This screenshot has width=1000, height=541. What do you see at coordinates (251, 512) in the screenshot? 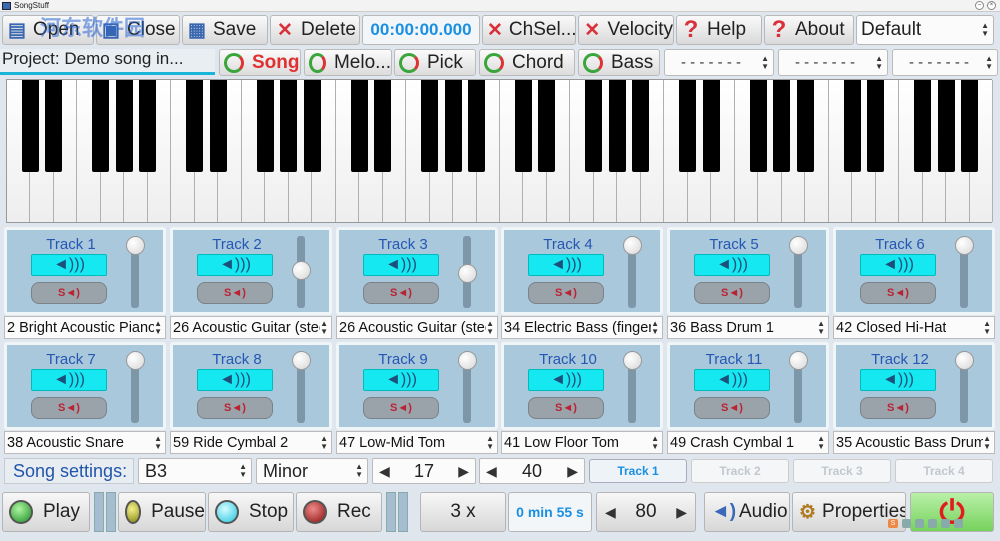
I see `stop-button: Stop` at bounding box center [251, 512].